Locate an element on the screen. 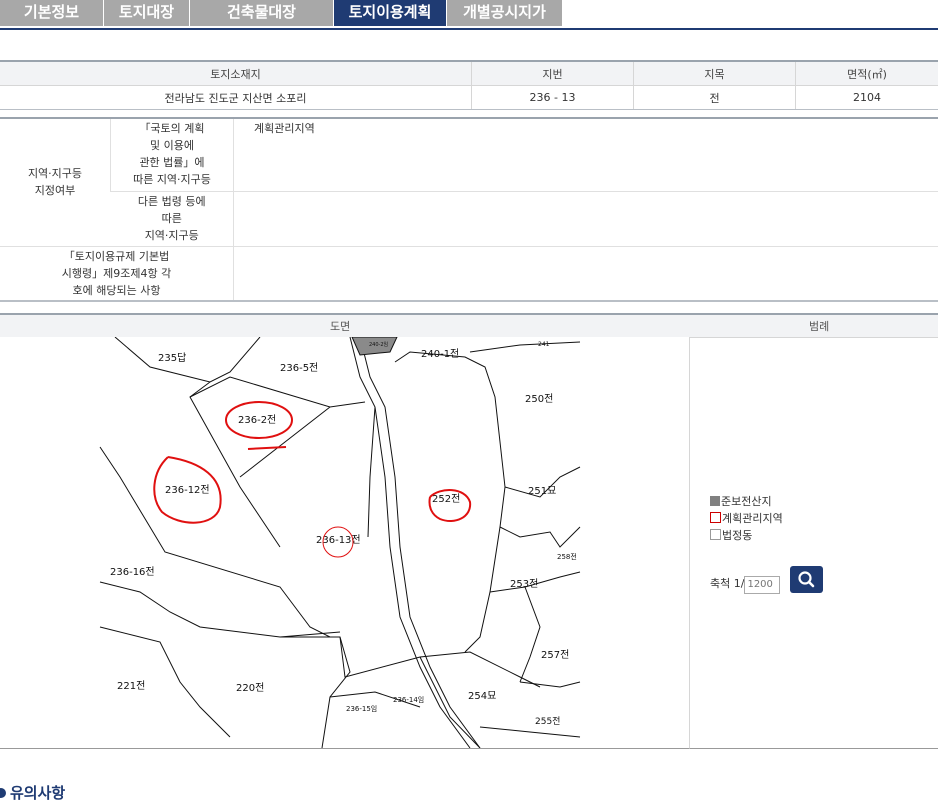 The height and width of the screenshot is (803, 938). parcel-label: 236-16전 is located at coordinates (132, 572).